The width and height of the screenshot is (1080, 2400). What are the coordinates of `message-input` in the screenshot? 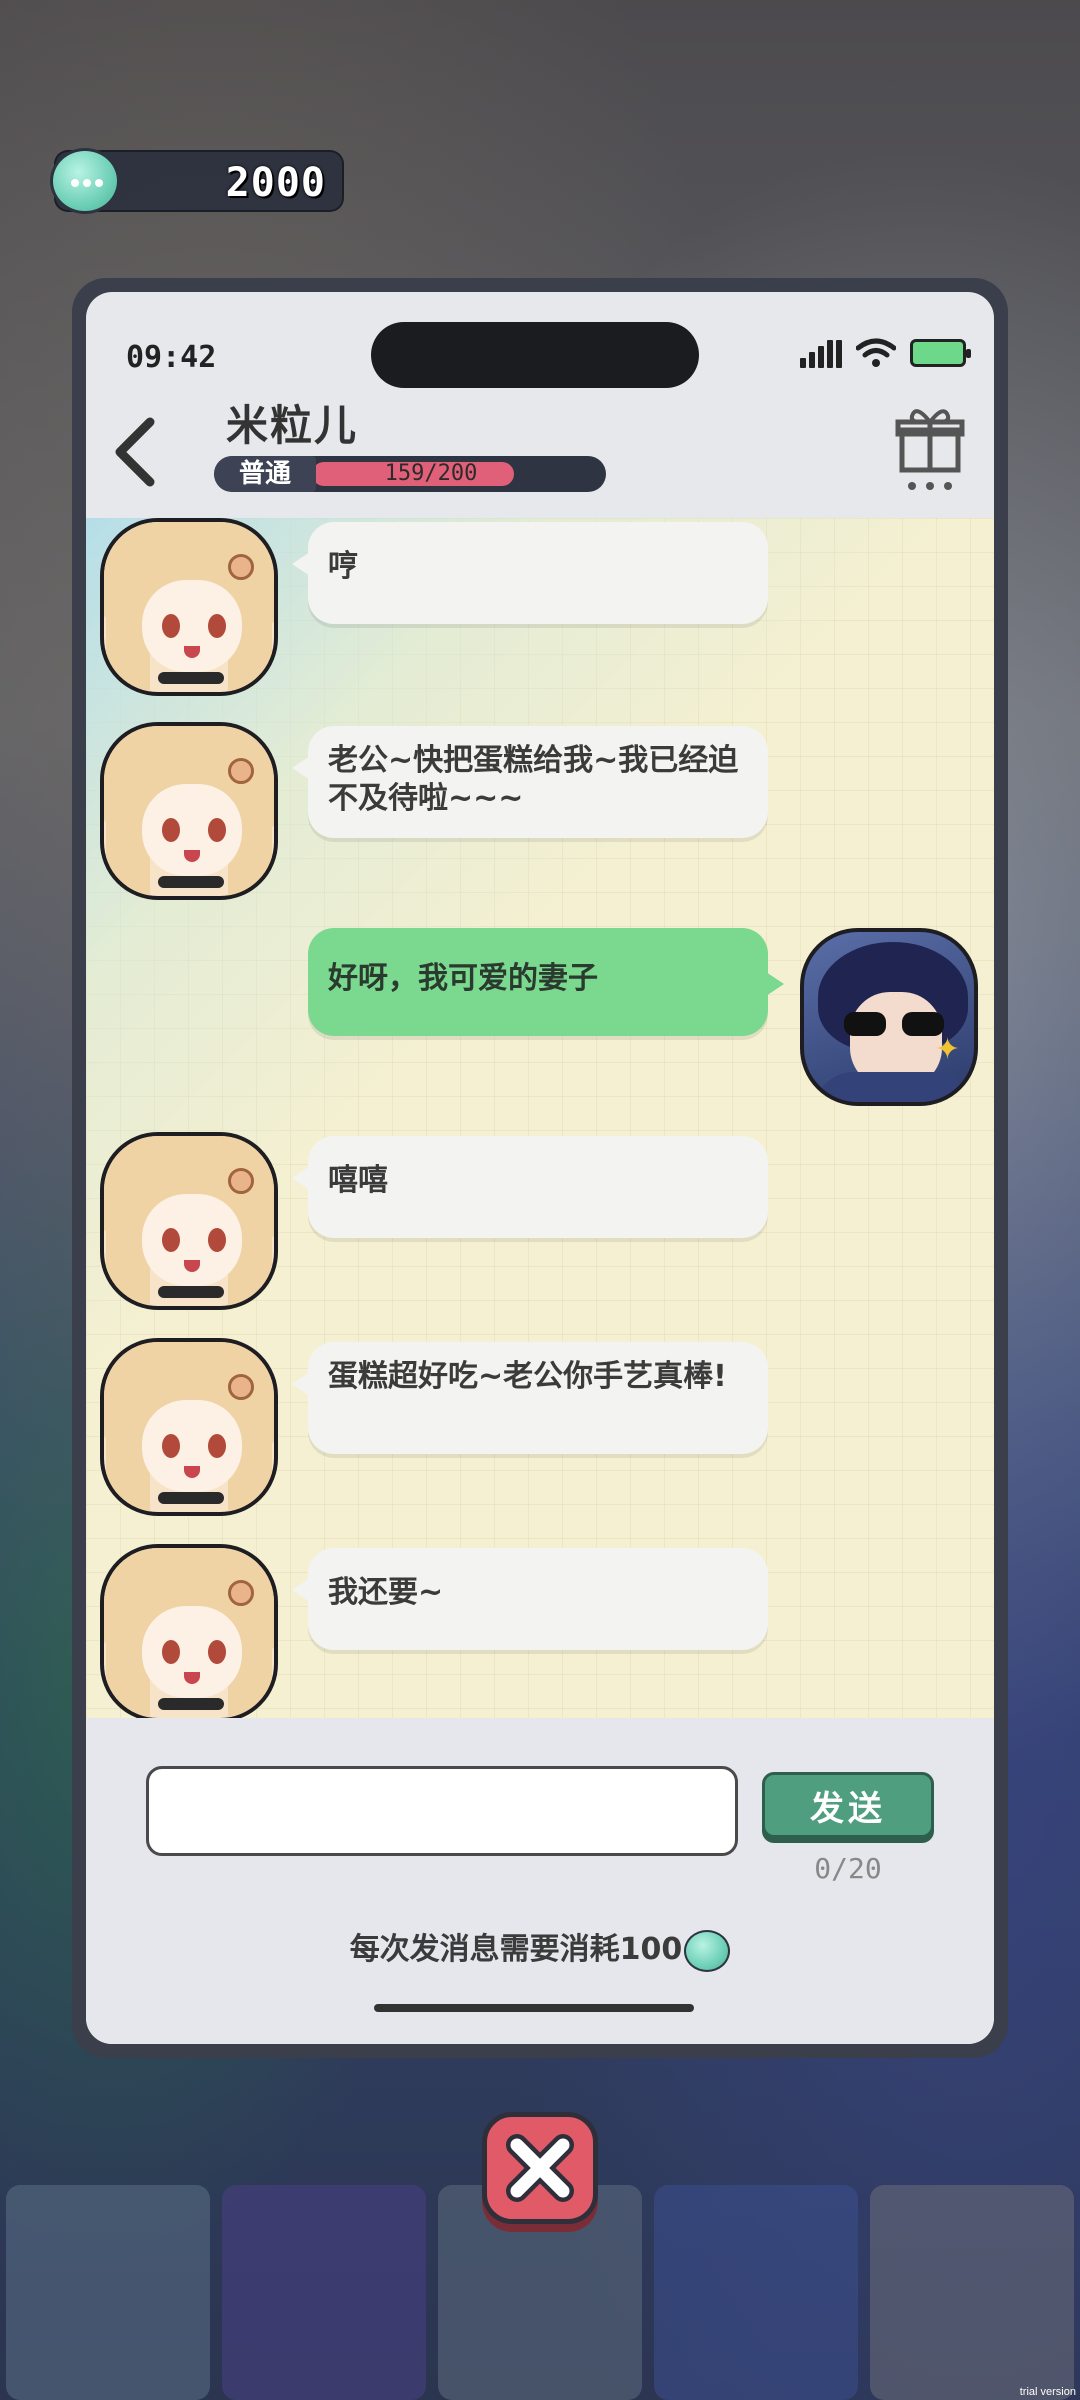 It's located at (442, 1811).